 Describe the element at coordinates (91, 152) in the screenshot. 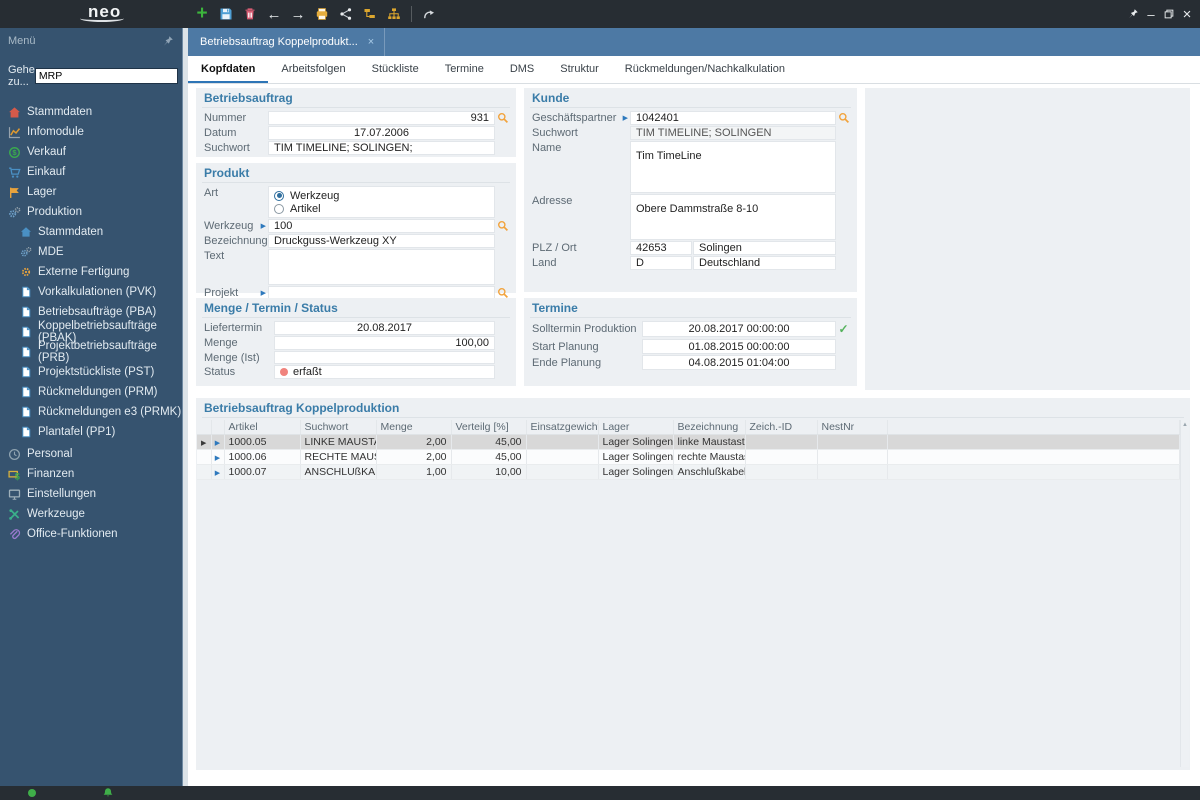

I see `sidebar-item-verkauf: Verkauf` at that location.